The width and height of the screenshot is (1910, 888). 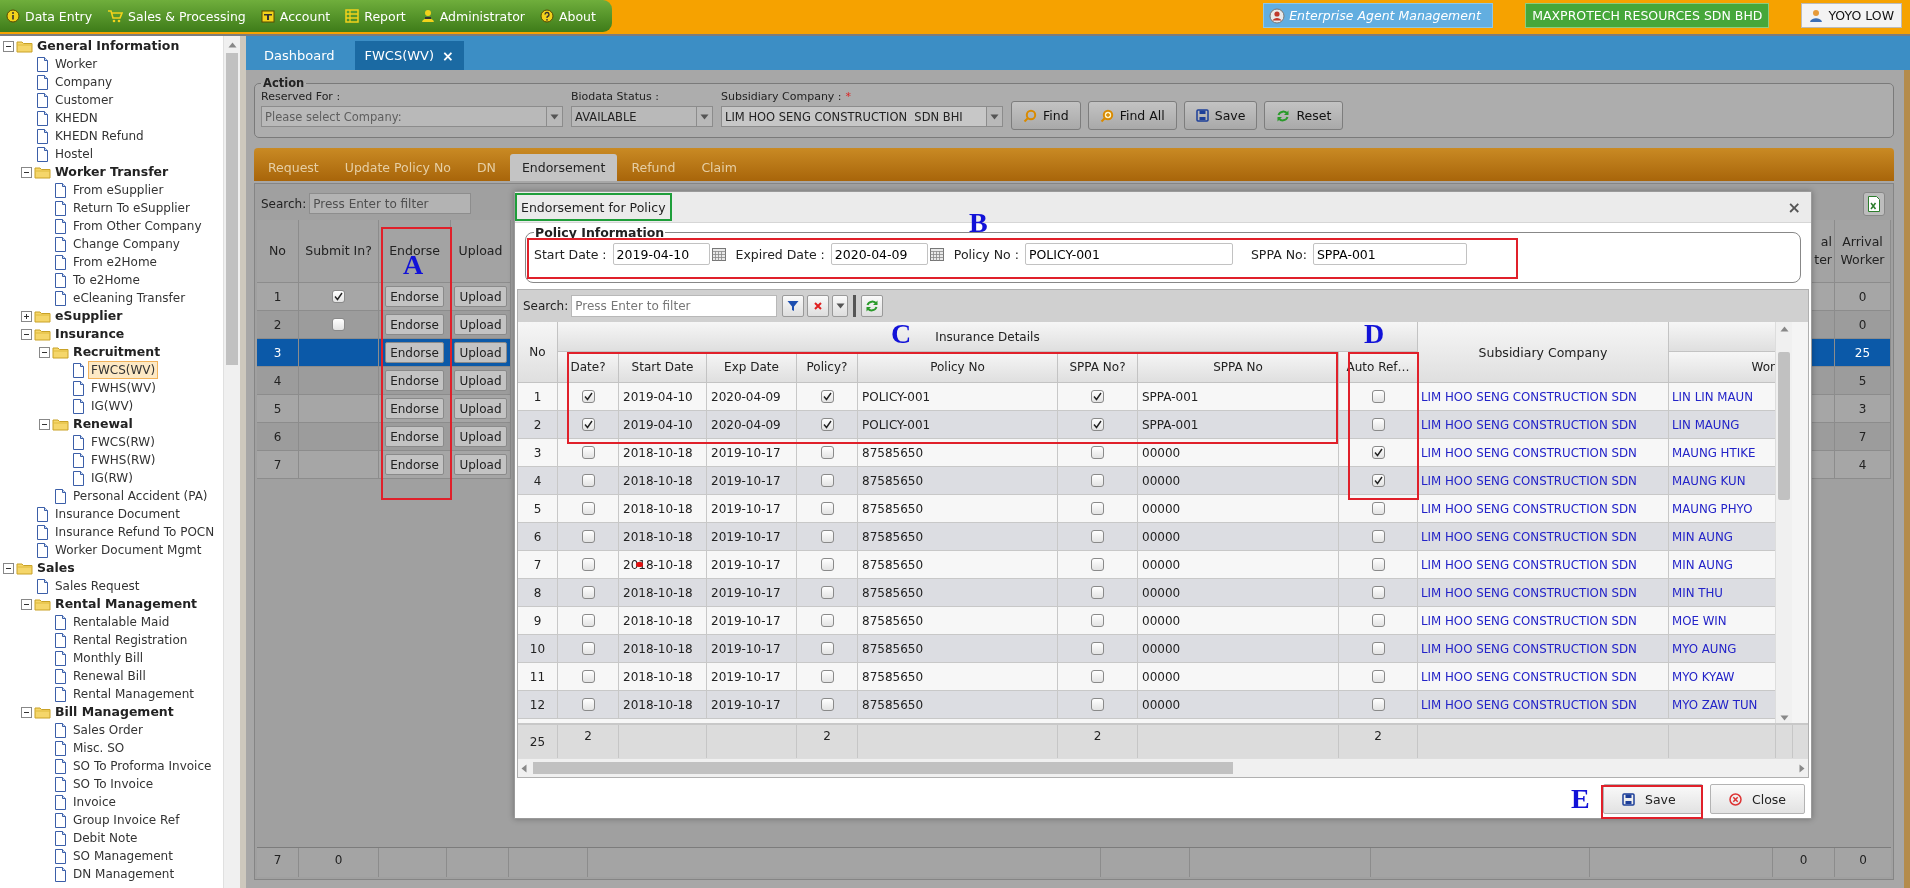 I want to click on menu-item: Sales & Processing, so click(x=176, y=16).